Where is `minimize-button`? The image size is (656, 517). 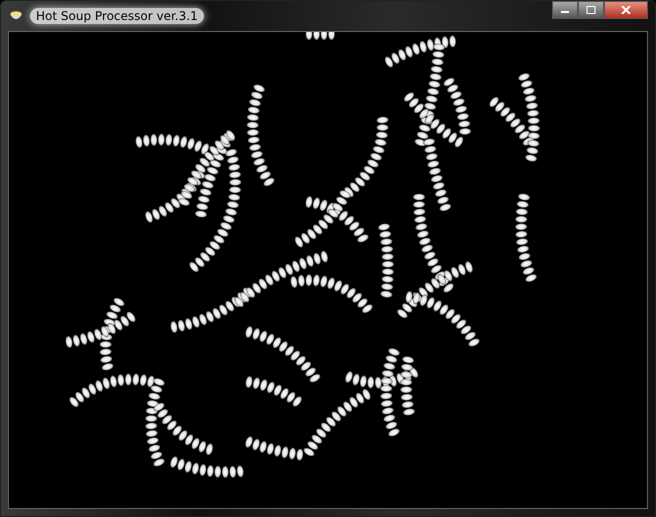 minimize-button is located at coordinates (565, 10).